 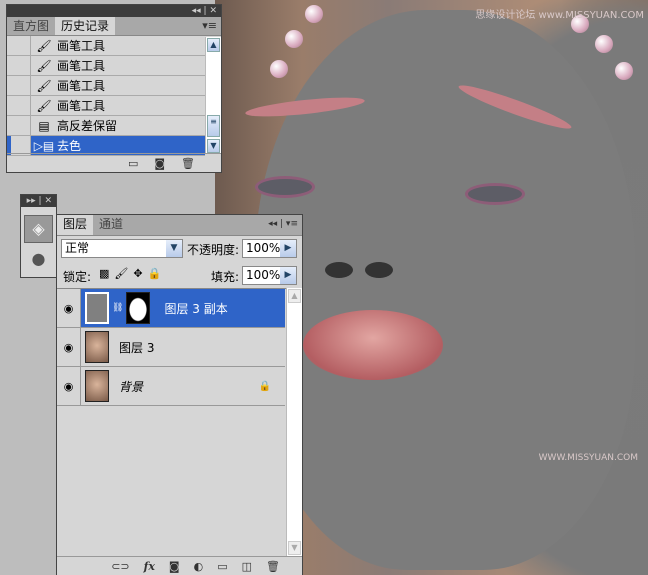 I want to click on lock-move-icon: ✥, so click(x=140, y=273).